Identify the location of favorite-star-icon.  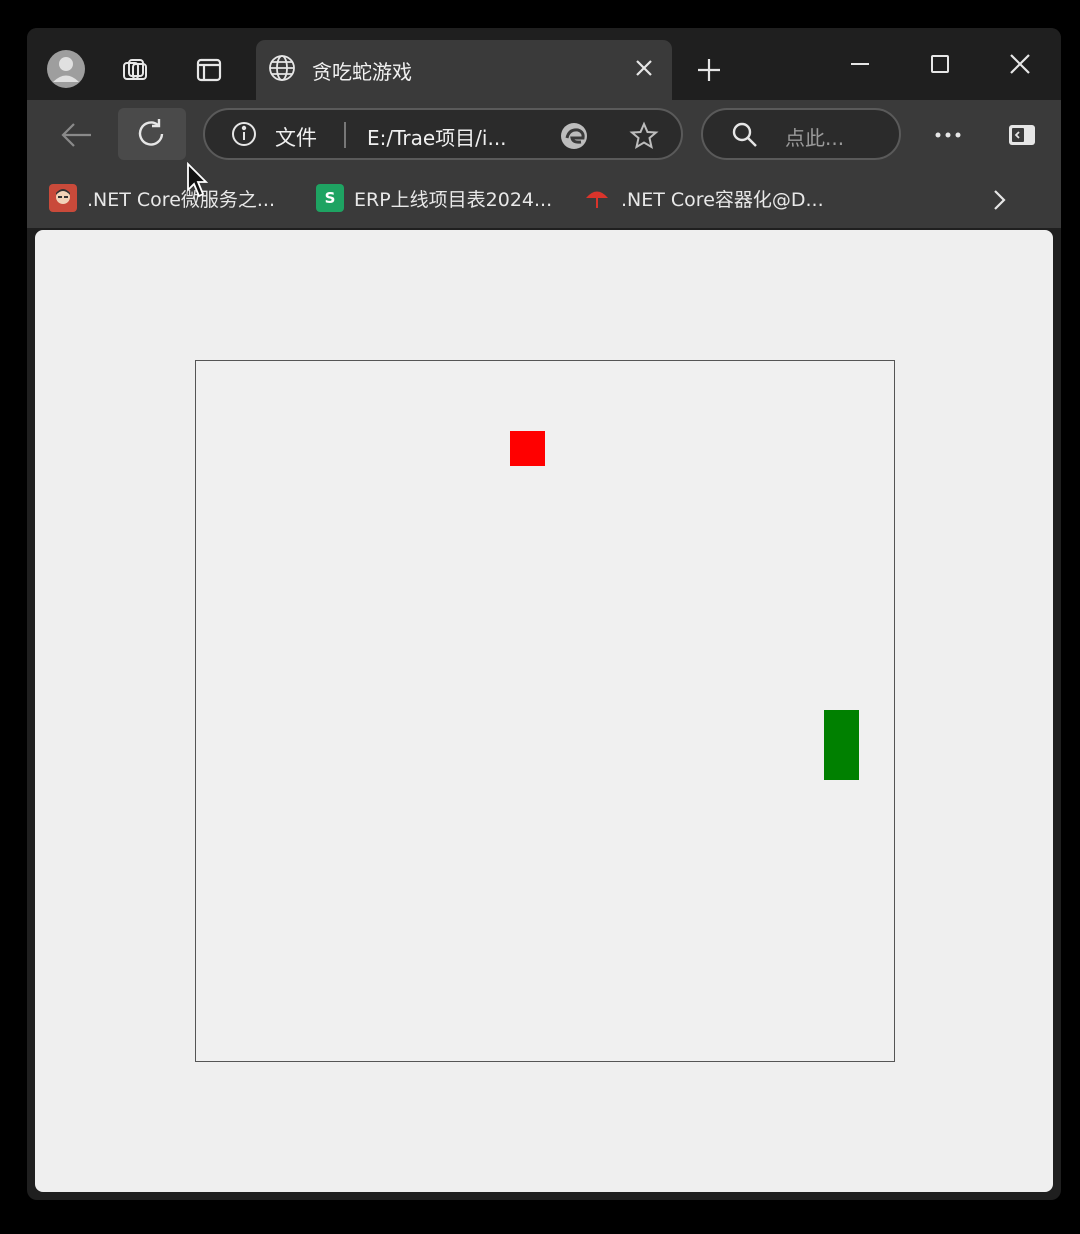
(644, 136).